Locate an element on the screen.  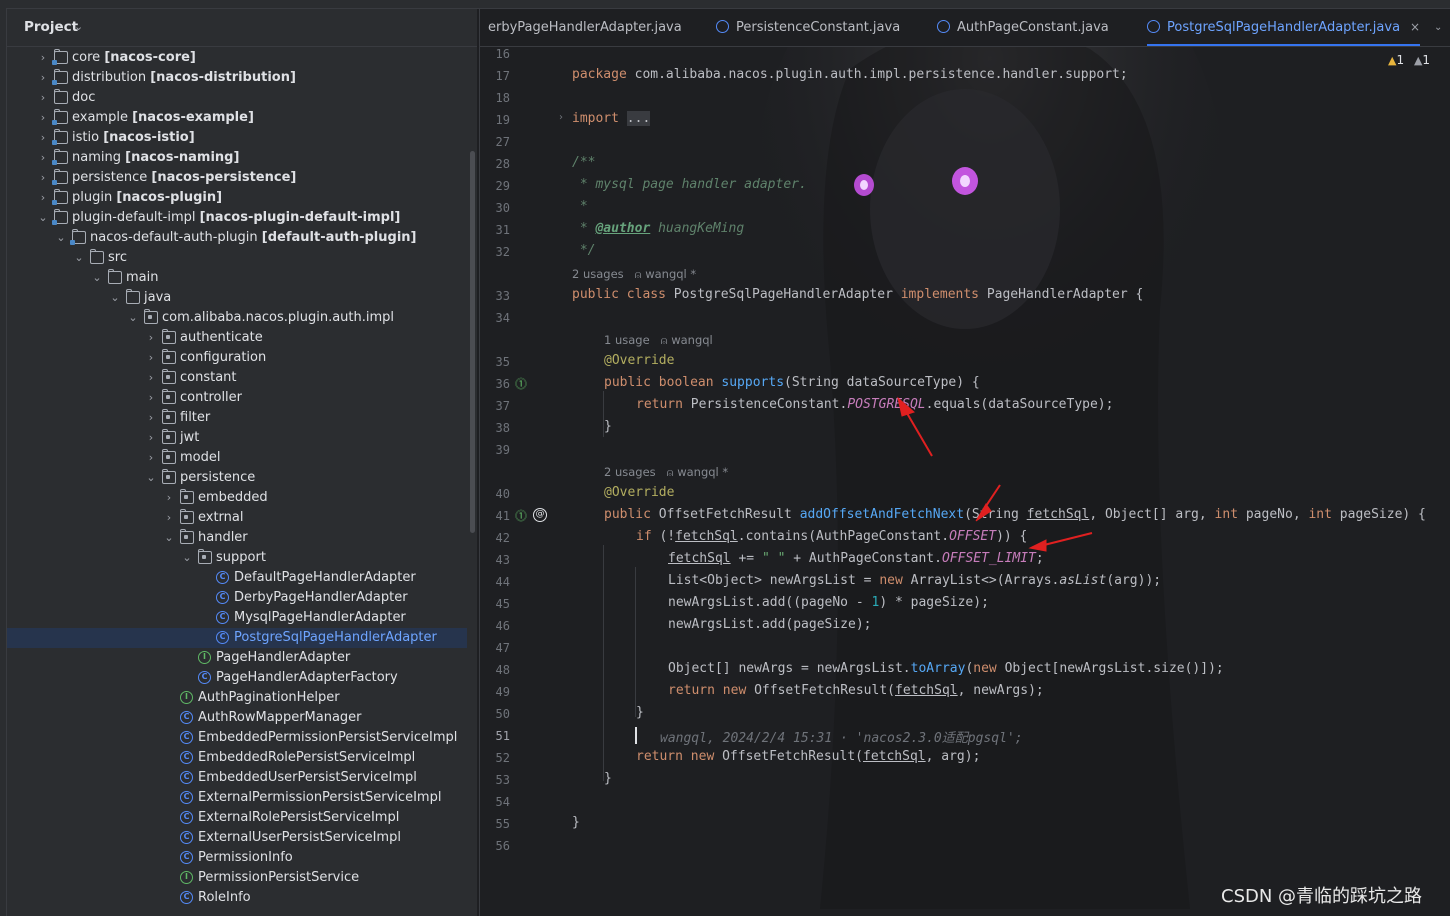
tree-item: › core [nacos-core] is located at coordinates (237, 58).